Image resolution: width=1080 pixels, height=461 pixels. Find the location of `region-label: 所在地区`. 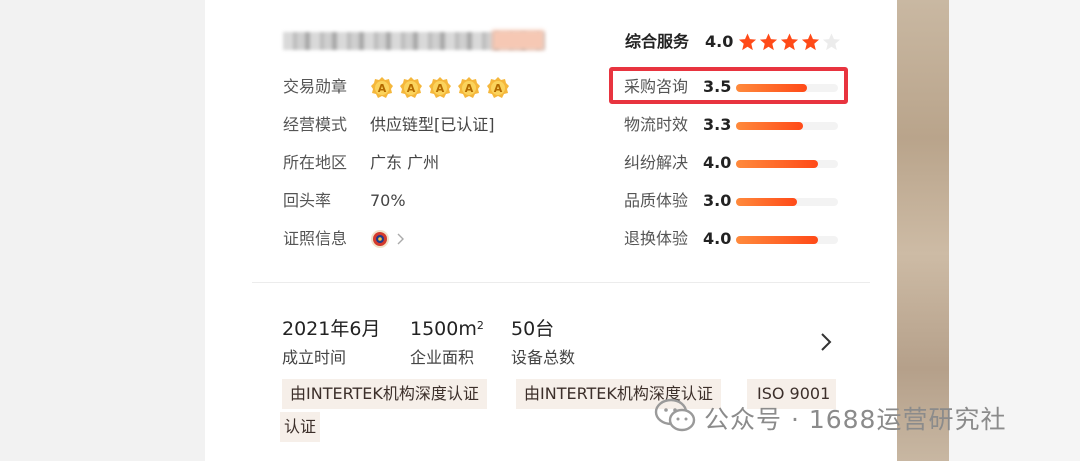

region-label: 所在地区 is located at coordinates (315, 162).